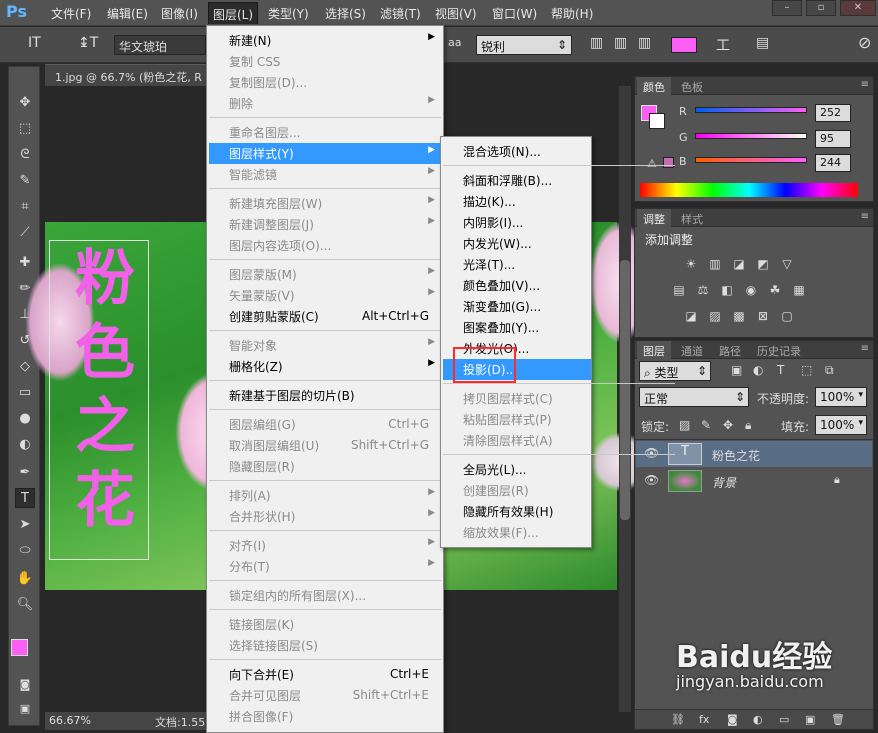  Describe the element at coordinates (325, 424) in the screenshot. I see `layer-menu-item-22: 图层编组(G) Ctrl+G` at that location.